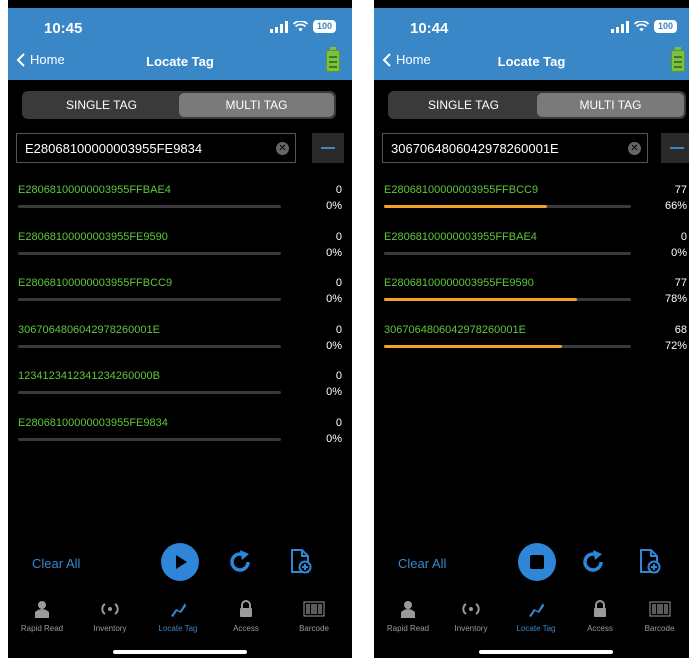 The image size is (689, 658). What do you see at coordinates (675, 299) in the screenshot?
I see `tag-percent: 78%` at bounding box center [675, 299].